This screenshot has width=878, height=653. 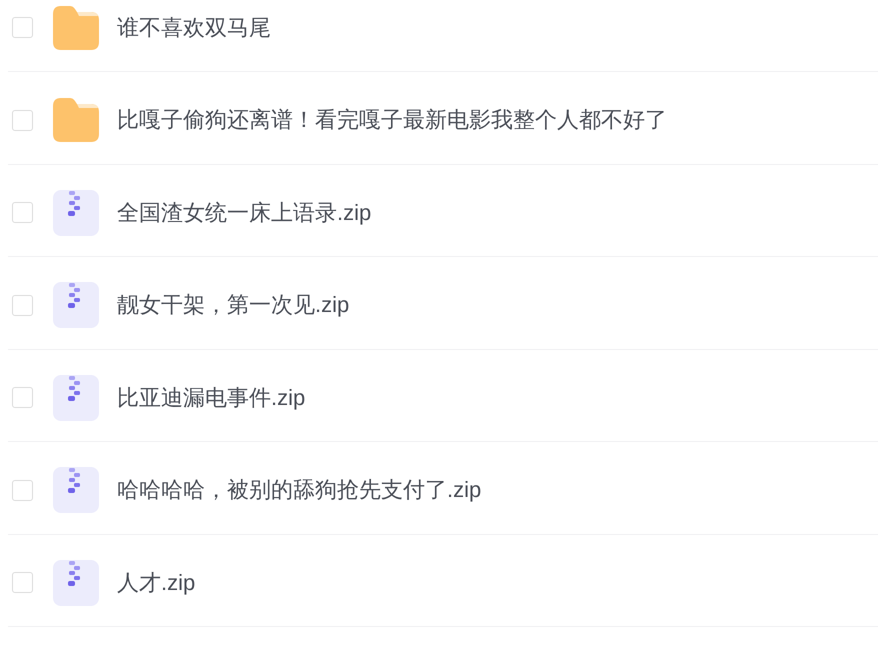 What do you see at coordinates (299, 490) in the screenshot?
I see `file-name: 哈哈哈哈，被别的舔狗抢先支付了.zip` at bounding box center [299, 490].